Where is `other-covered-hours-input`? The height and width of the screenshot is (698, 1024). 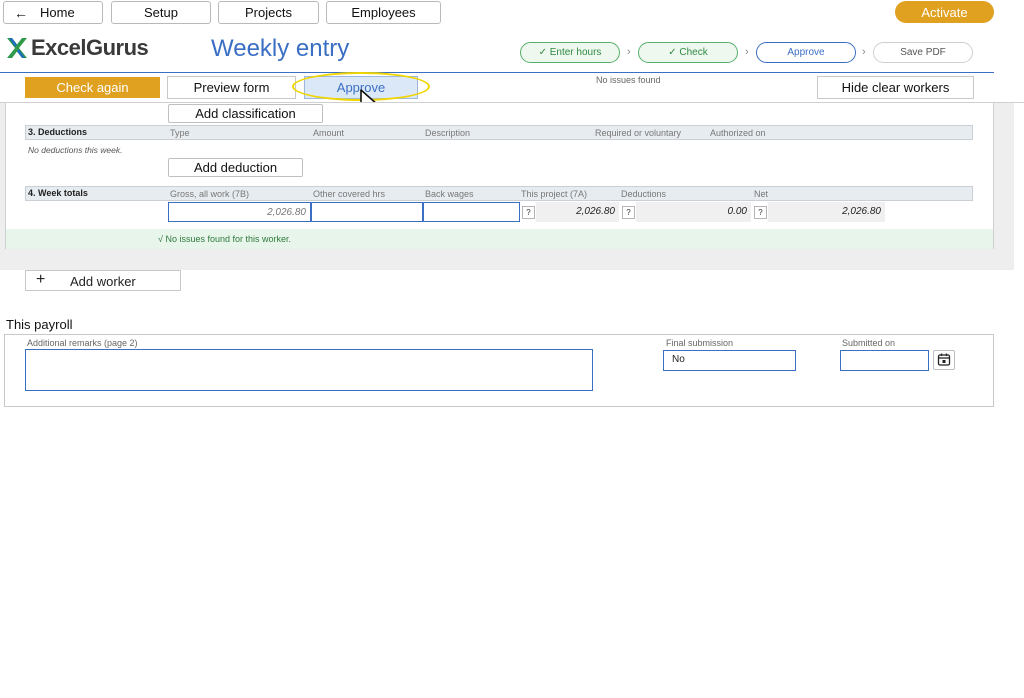
other-covered-hours-input is located at coordinates (367, 212).